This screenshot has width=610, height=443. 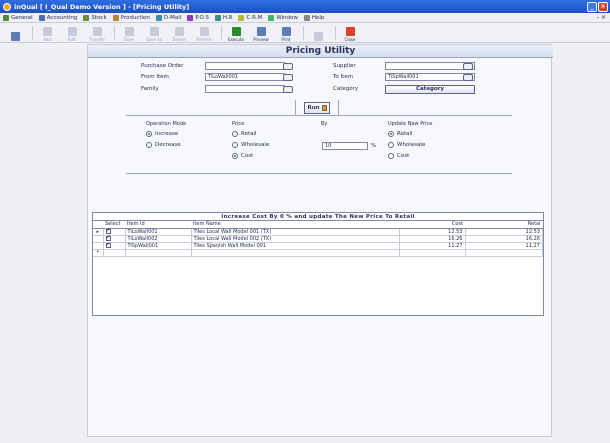 What do you see at coordinates (155, 77) in the screenshot?
I see `from-item-label: From Item` at bounding box center [155, 77].